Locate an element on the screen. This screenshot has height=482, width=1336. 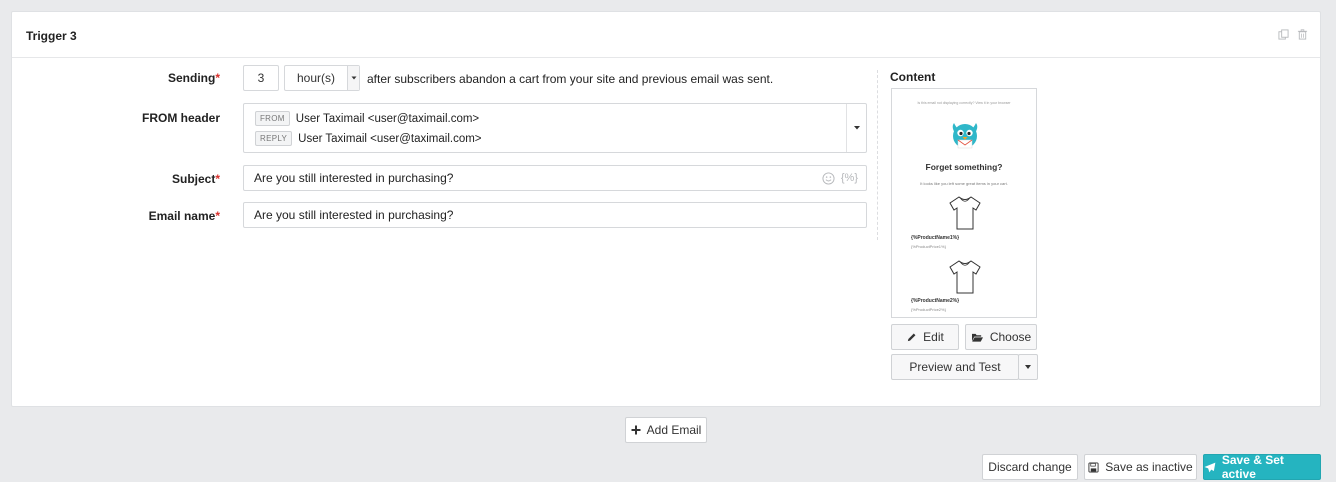
preview-product1-name: {%ProductName1%} is located at coordinates (935, 238).